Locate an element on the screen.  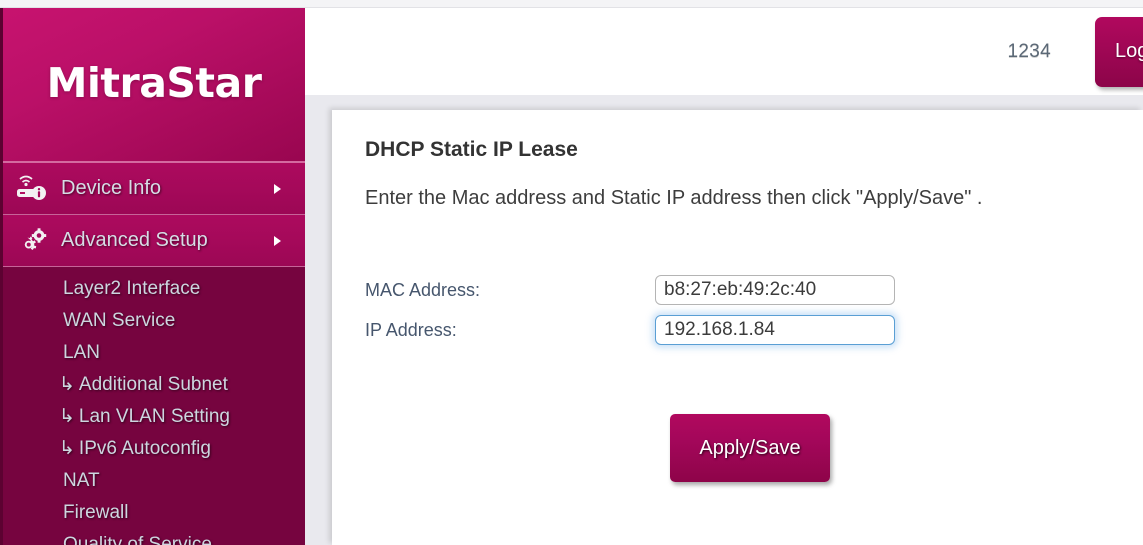
brand-logo-panel: MitraStar is located at coordinates (154, 85).